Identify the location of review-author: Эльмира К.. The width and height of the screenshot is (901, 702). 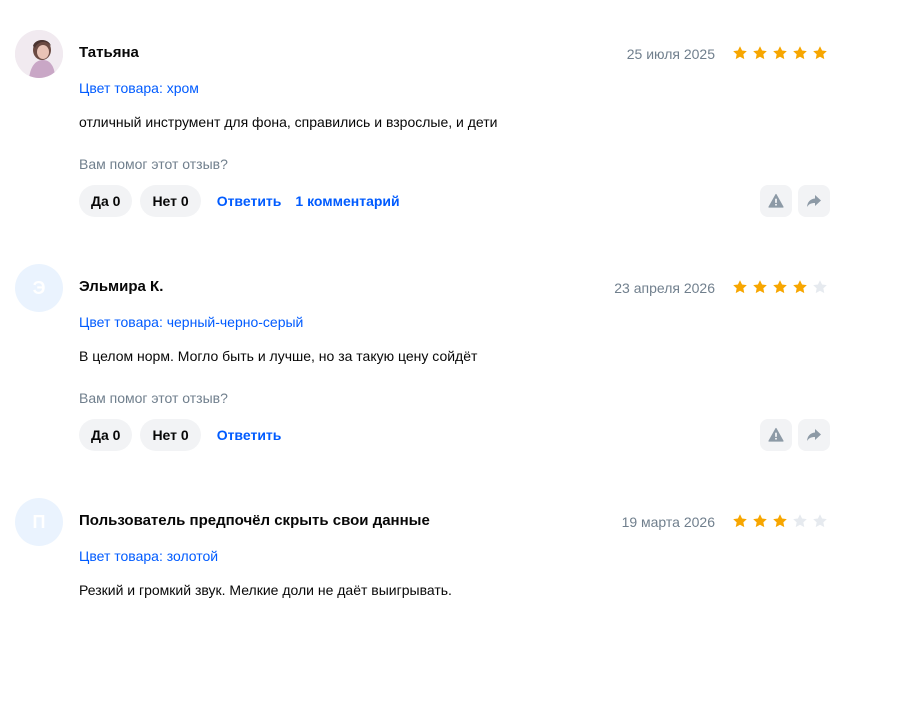
(121, 286).